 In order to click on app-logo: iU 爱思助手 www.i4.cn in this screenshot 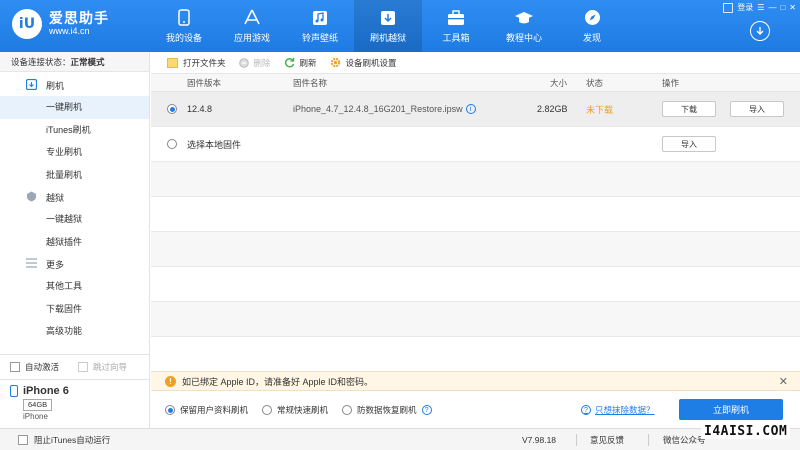, I will do `click(60, 24)`.